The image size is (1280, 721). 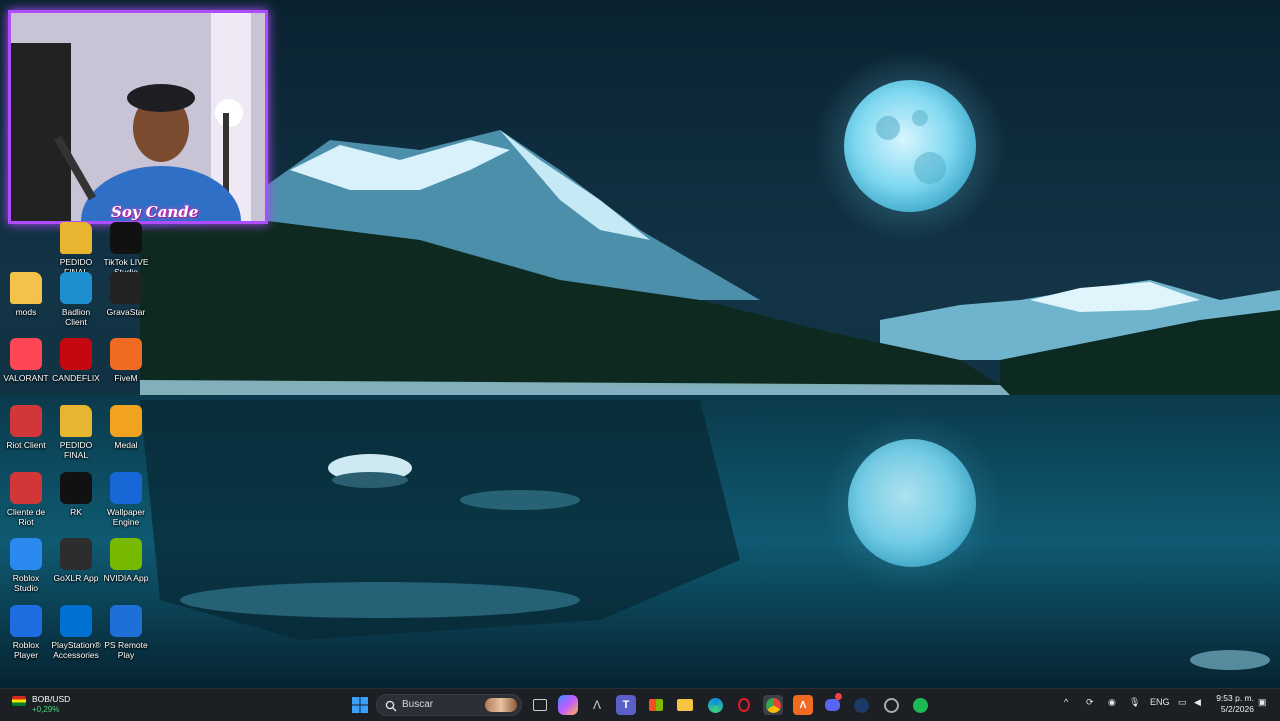 What do you see at coordinates (685, 705) in the screenshot?
I see `file-explorer-icon` at bounding box center [685, 705].